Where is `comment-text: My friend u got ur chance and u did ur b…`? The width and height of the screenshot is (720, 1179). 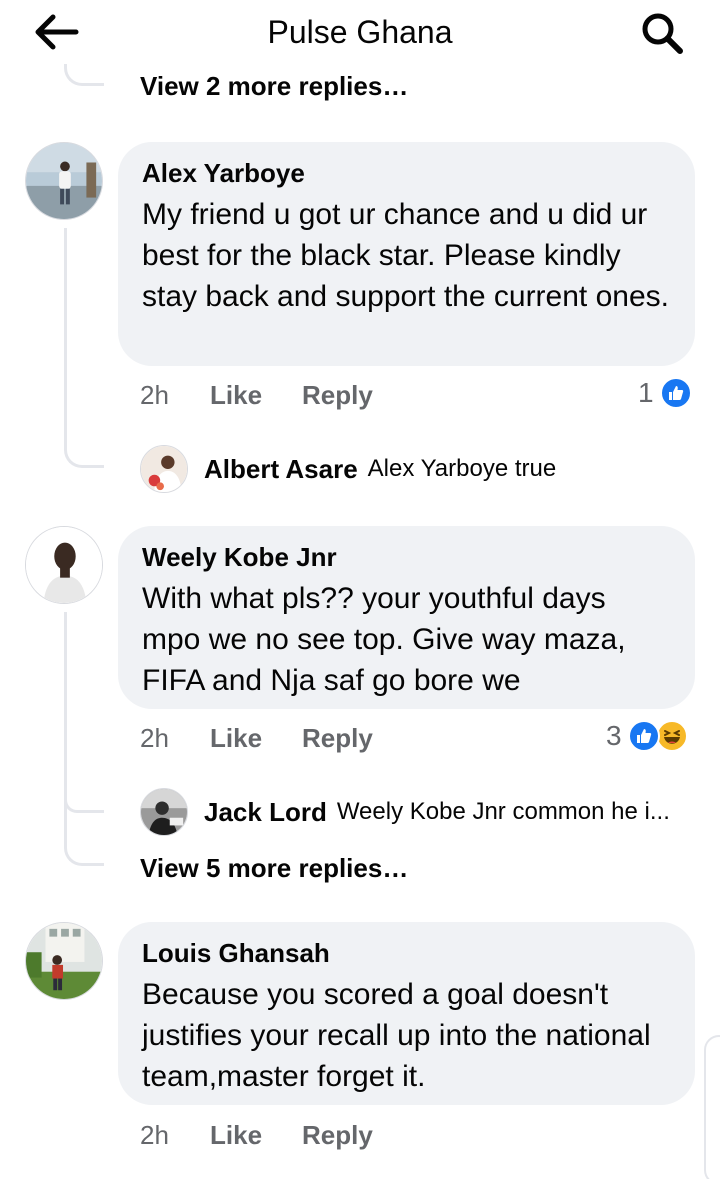 comment-text: My friend u got ur chance and u did ur b… is located at coordinates (405, 255).